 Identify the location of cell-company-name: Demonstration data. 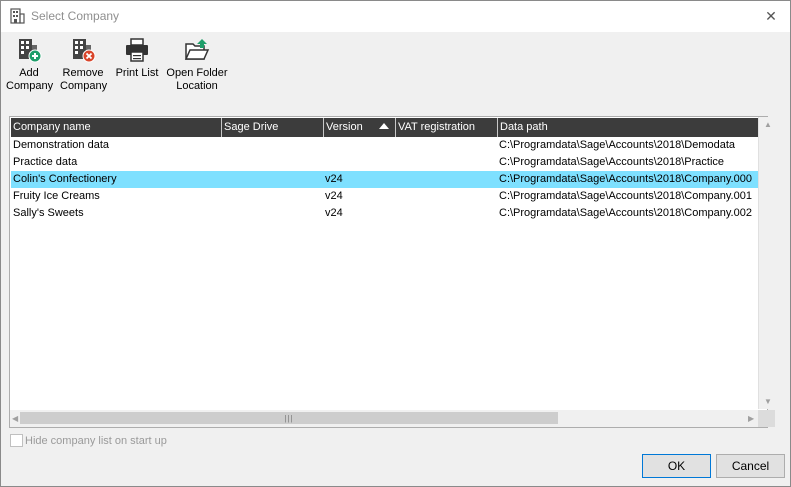
(61, 145).